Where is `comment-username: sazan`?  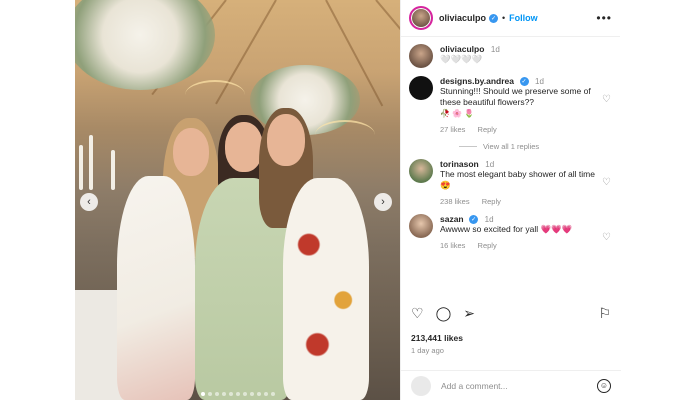
comment-username: sazan is located at coordinates (452, 219).